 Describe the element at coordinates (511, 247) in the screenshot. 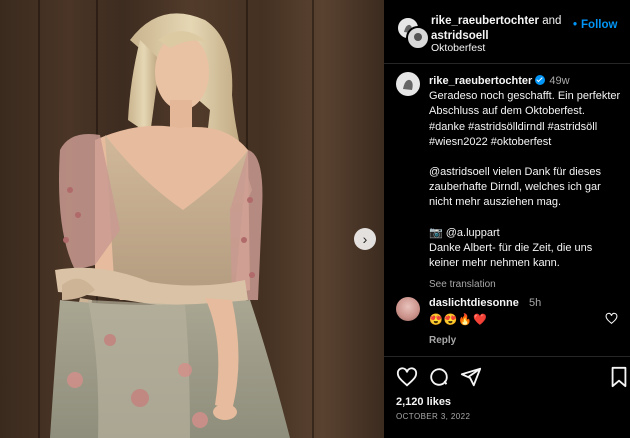

I see `caption-line: Danke Albert- für die Zeit, die uns` at that location.